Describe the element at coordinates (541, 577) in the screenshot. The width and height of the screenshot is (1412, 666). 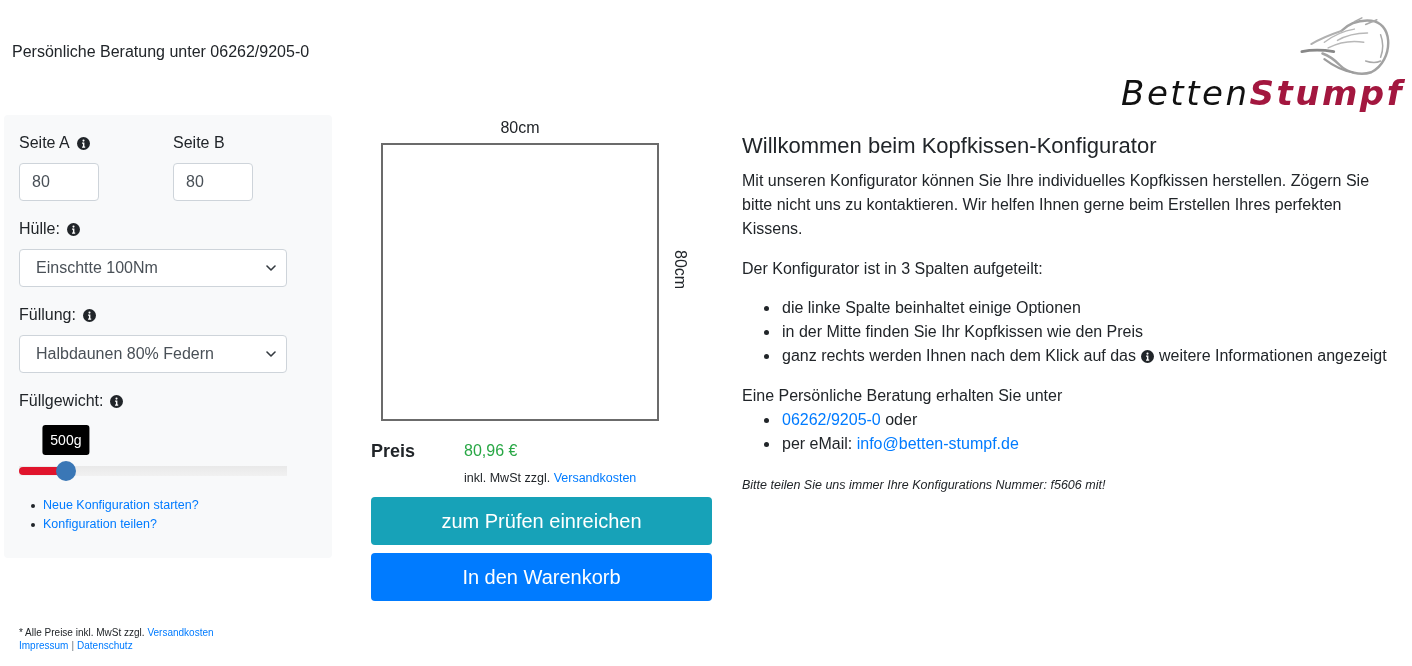
I see `action-button: In den Warenkorb` at that location.